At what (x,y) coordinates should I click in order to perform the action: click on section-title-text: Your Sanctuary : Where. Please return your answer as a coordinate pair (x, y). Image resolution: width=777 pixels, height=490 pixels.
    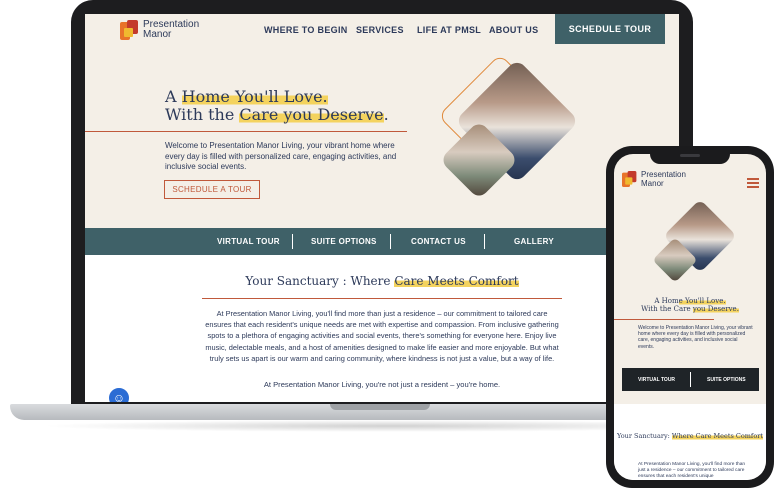
    Looking at the image, I should click on (320, 281).